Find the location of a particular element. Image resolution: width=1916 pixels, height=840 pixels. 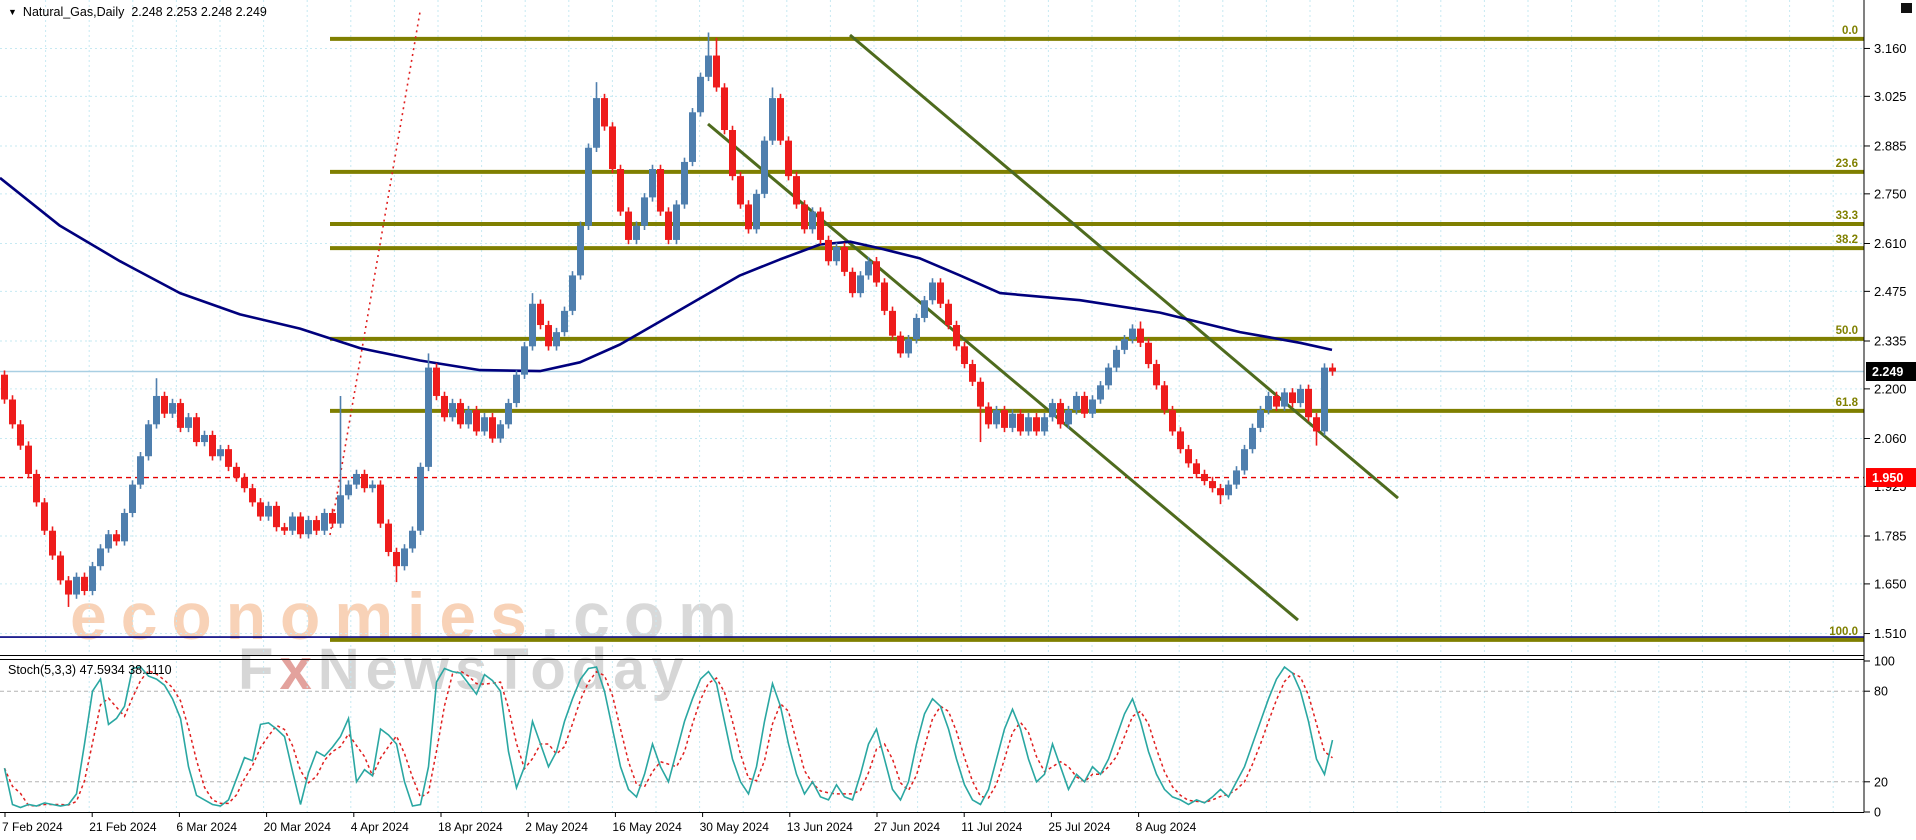

price-tick-label: 2.200 is located at coordinates (1890, 388).